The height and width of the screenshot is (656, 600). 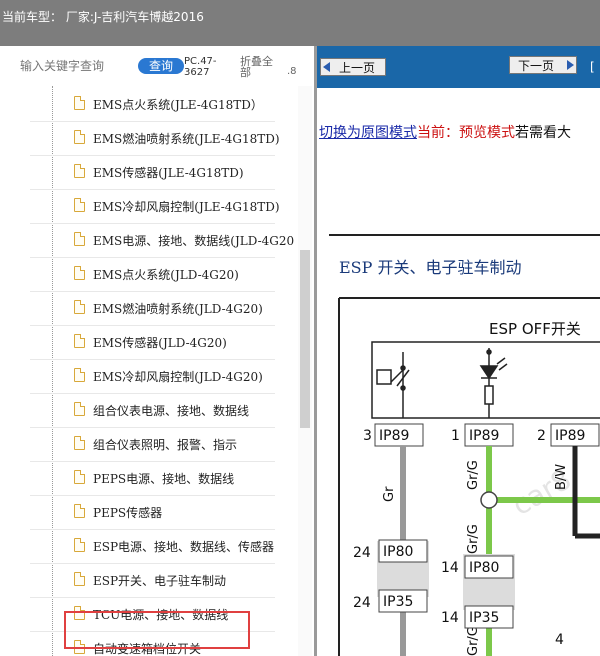 I want to click on tree-item: EMS传感器(JLD-4G20), so click(x=152, y=342).